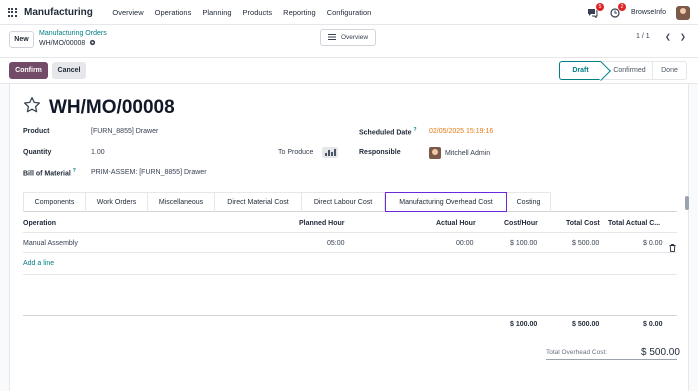 The image size is (698, 391). Describe the element at coordinates (585, 243) in the screenshot. I see `row-total-cost: $ 500.00` at that location.